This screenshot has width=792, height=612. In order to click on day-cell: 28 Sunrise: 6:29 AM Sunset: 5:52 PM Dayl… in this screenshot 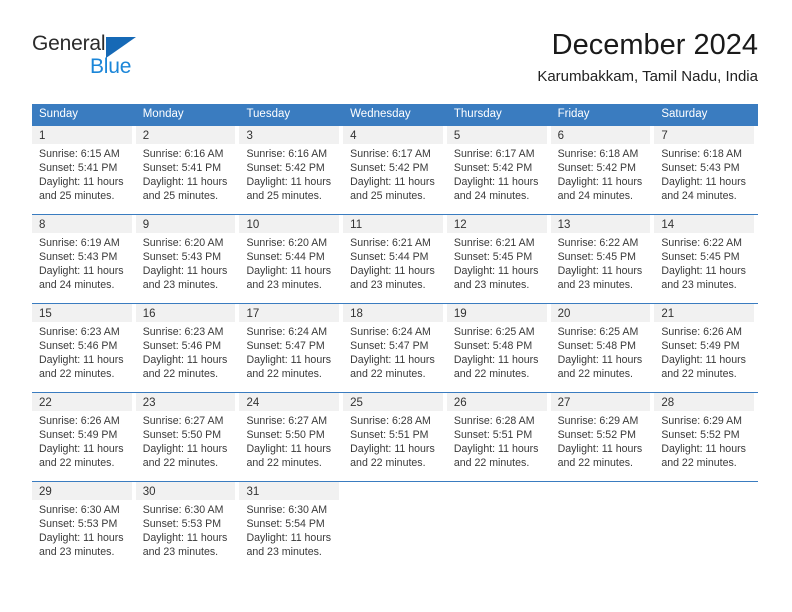, I will do `click(706, 437)`.